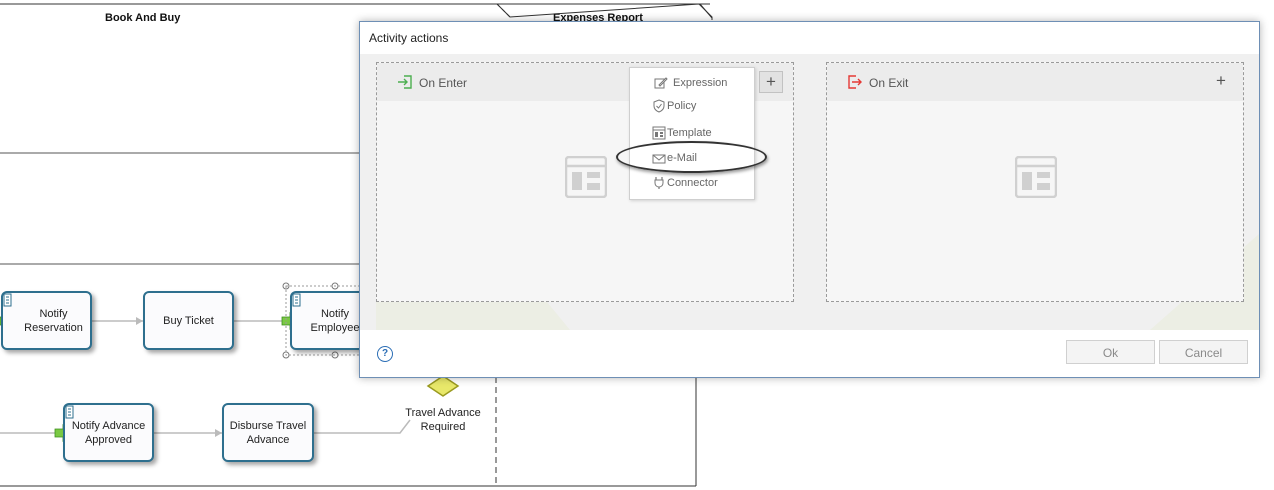 The height and width of the screenshot is (490, 1274). Describe the element at coordinates (771, 82) in the screenshot. I see `add-enter-action-button: +` at that location.